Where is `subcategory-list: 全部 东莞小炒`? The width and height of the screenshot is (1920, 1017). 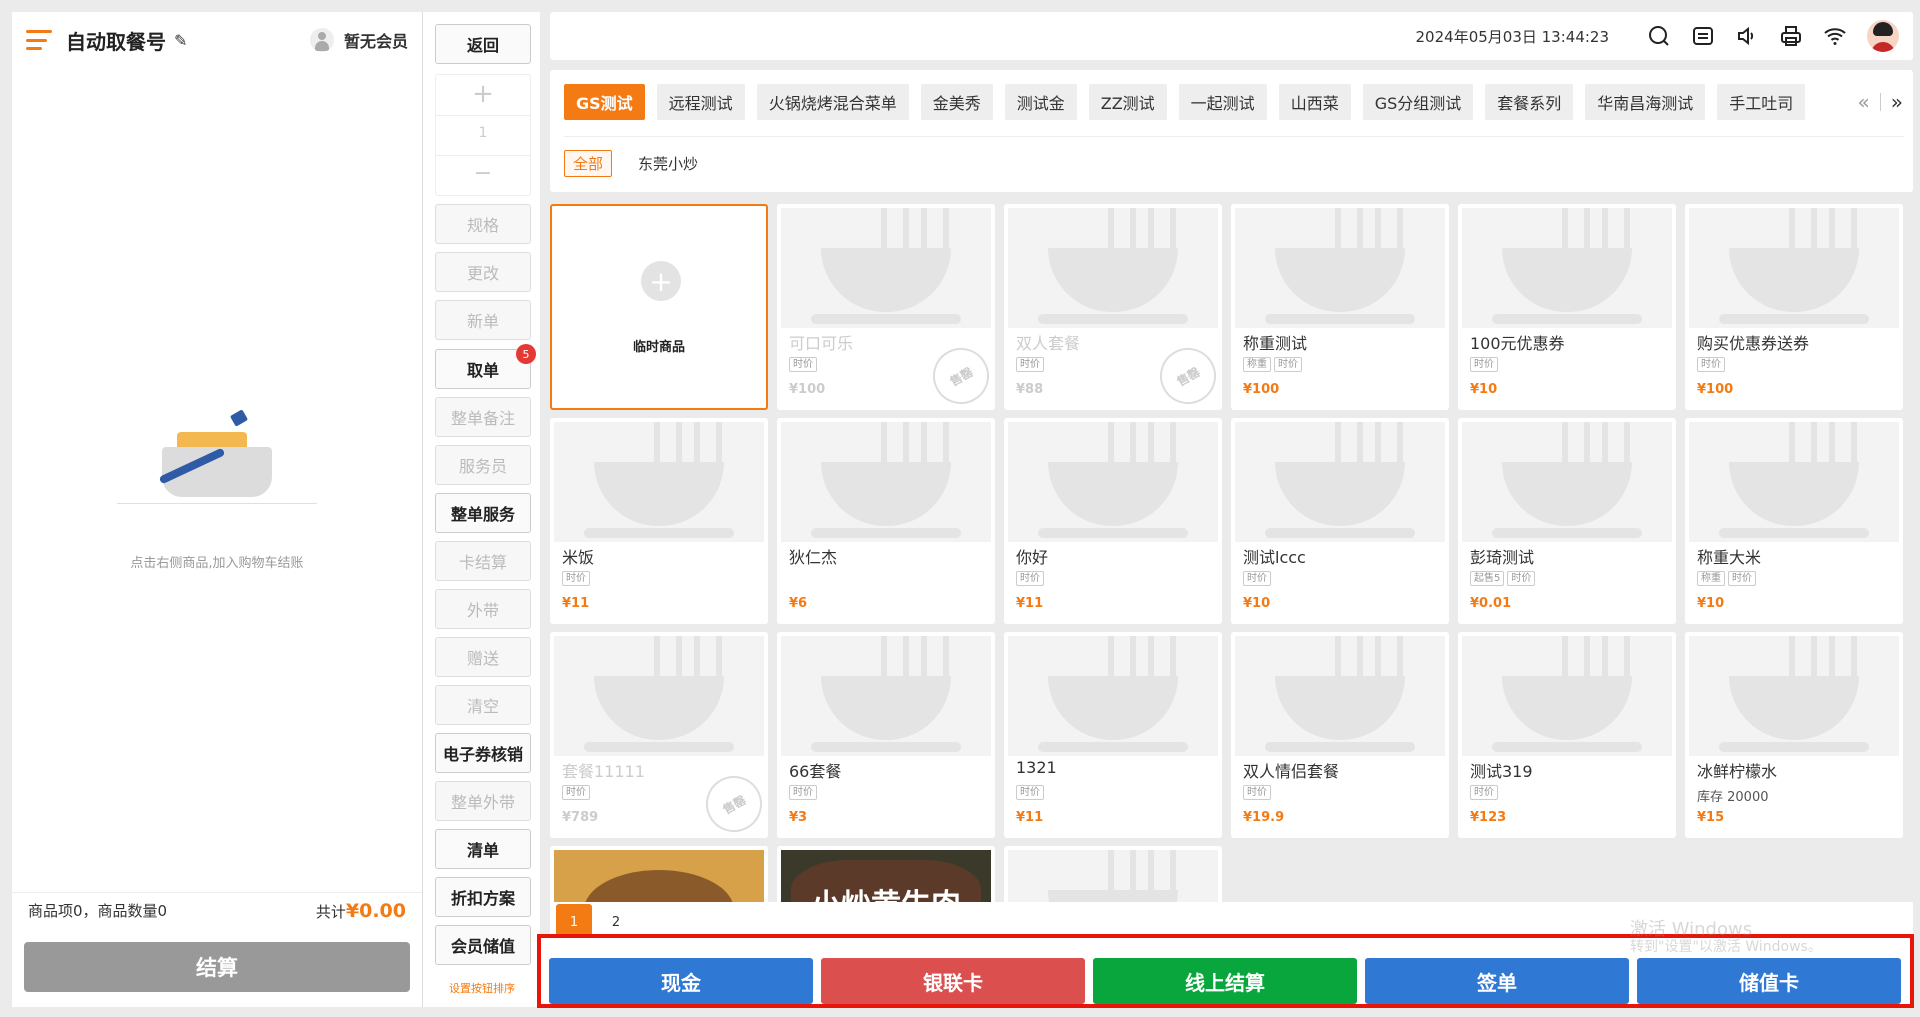
subcategory-list: 全部 东莞小炒 is located at coordinates (644, 163).